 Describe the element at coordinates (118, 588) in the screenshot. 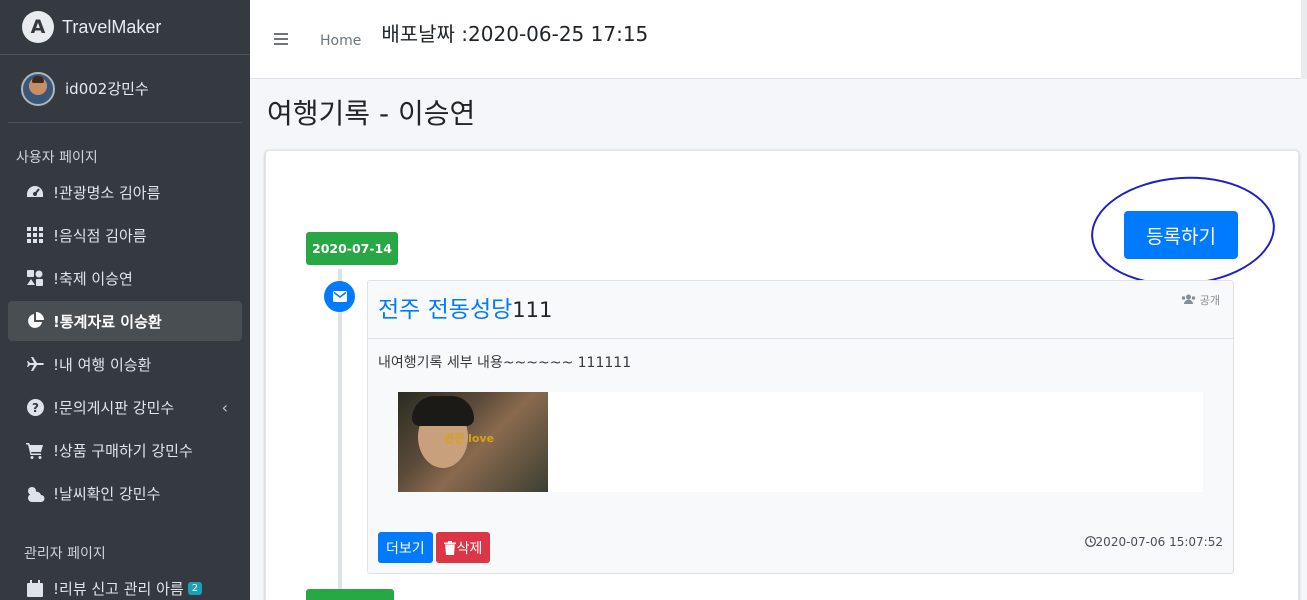

I see `sidebar-item-label: !리뷰 신고 관리 아름` at that location.